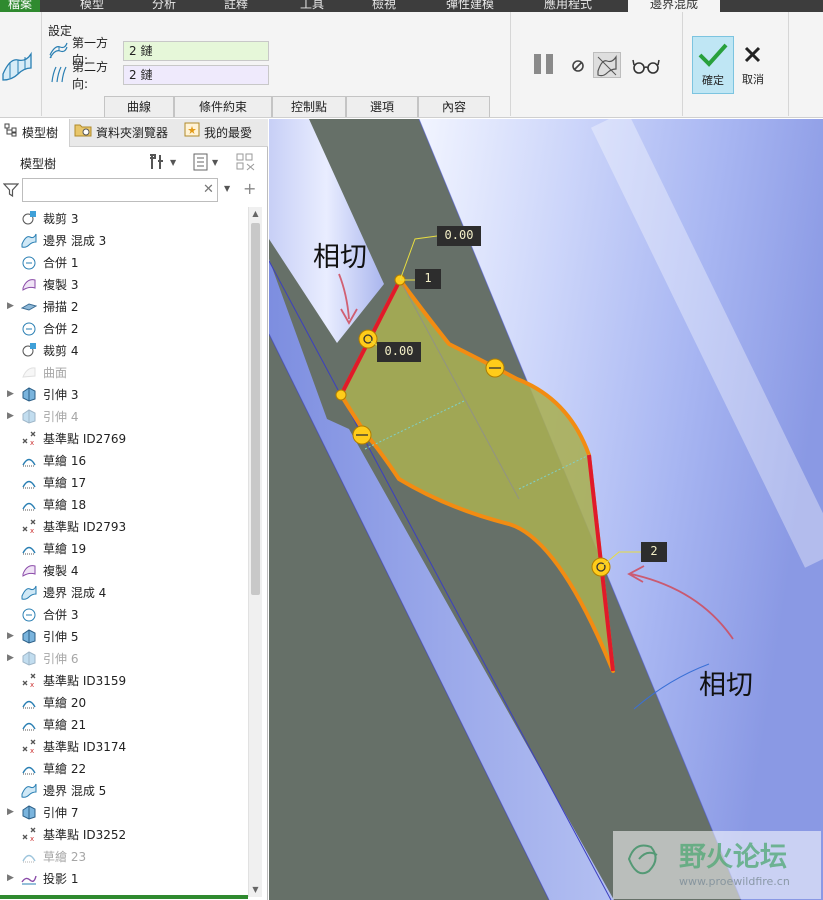 This screenshot has height=900, width=823. I want to click on tree-item: 裁剪 4, so click(123, 350).